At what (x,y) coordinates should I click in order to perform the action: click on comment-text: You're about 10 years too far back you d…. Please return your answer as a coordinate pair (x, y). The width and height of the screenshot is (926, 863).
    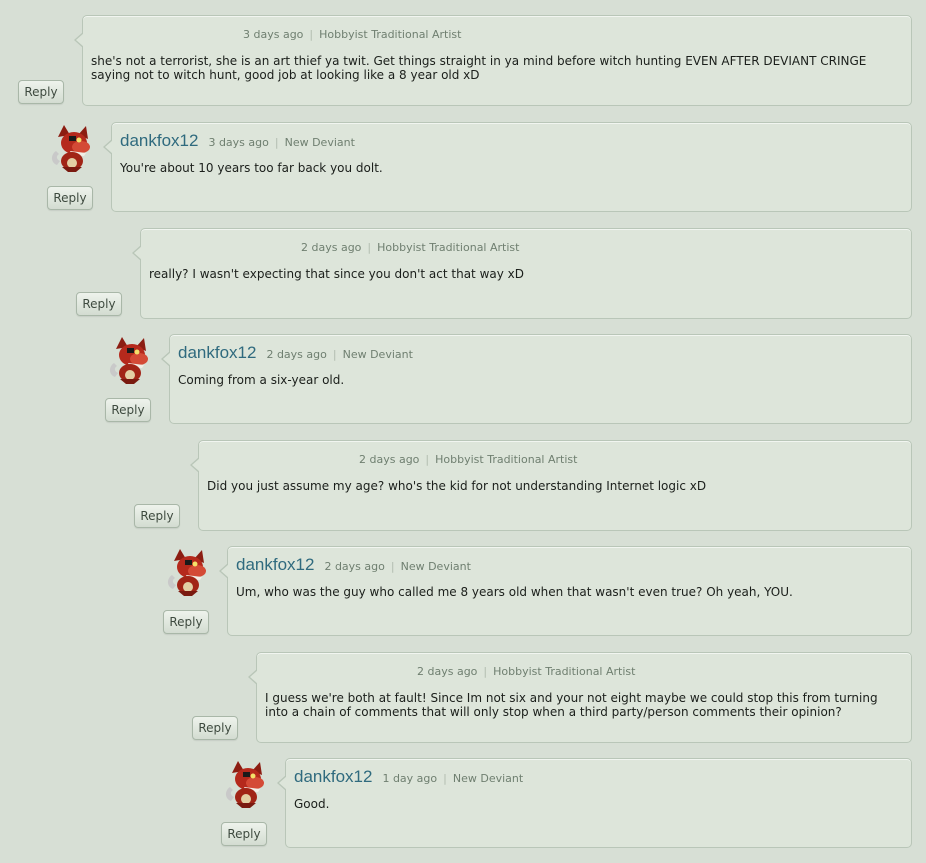
    Looking at the image, I should click on (251, 168).